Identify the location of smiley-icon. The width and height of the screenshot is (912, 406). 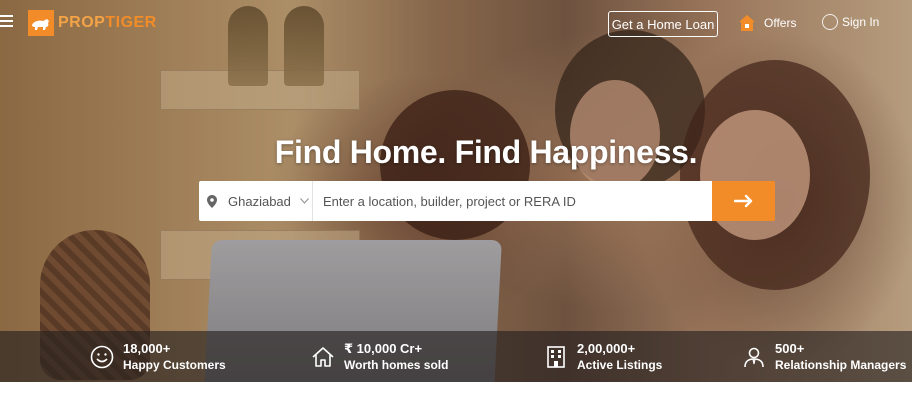
(102, 357).